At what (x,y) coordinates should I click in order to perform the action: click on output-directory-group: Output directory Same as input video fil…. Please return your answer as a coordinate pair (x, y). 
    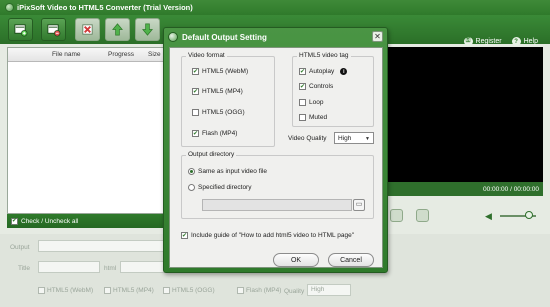
    Looking at the image, I should click on (277, 185).